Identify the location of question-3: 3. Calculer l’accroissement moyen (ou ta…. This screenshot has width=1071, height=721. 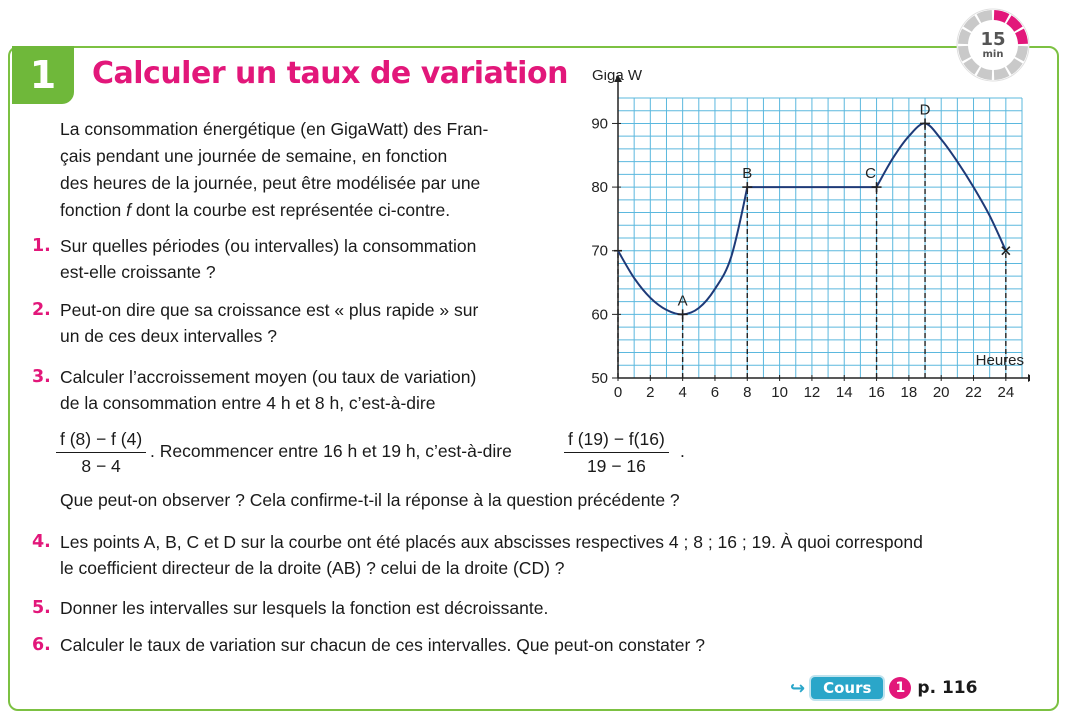
(292, 390).